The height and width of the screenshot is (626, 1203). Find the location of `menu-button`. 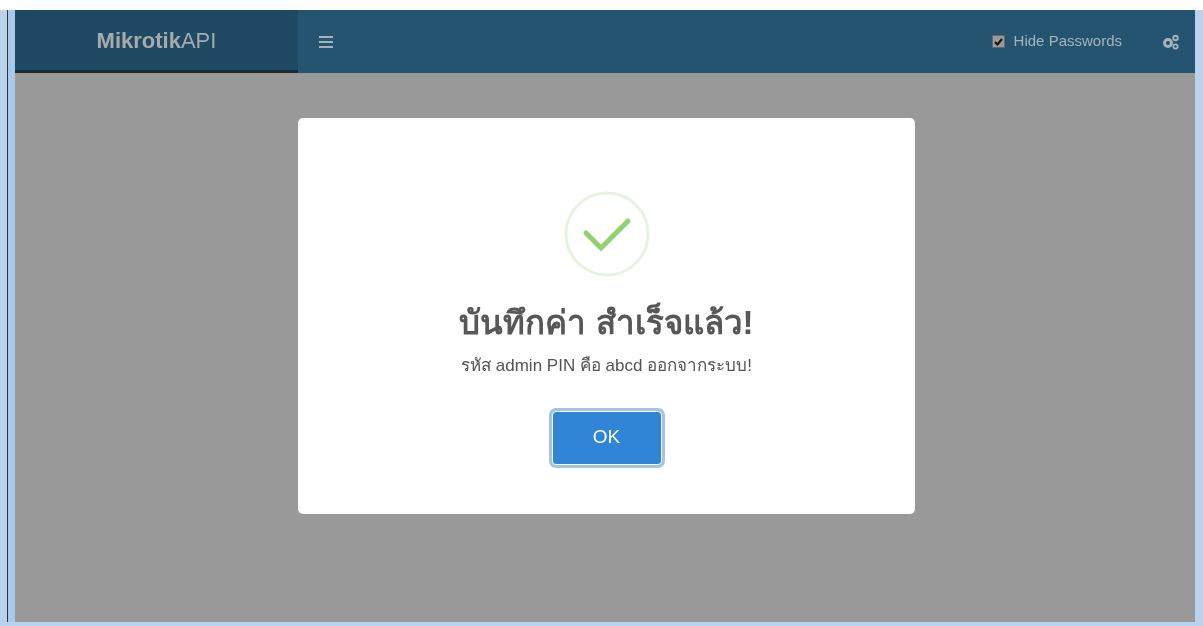

menu-button is located at coordinates (326, 41).